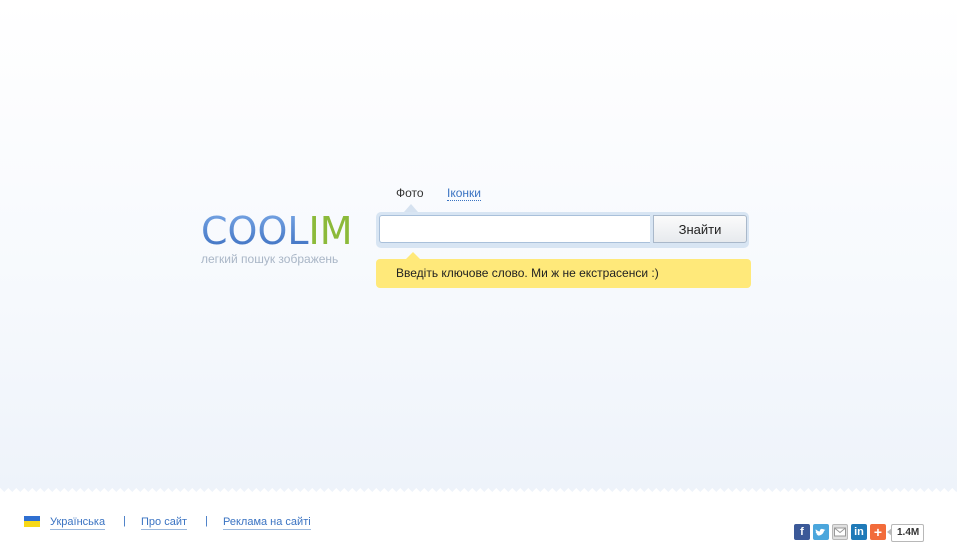 The height and width of the screenshot is (545, 957). Describe the element at coordinates (270, 259) in the screenshot. I see `logo-tagline: легкий пошук зображень` at that location.